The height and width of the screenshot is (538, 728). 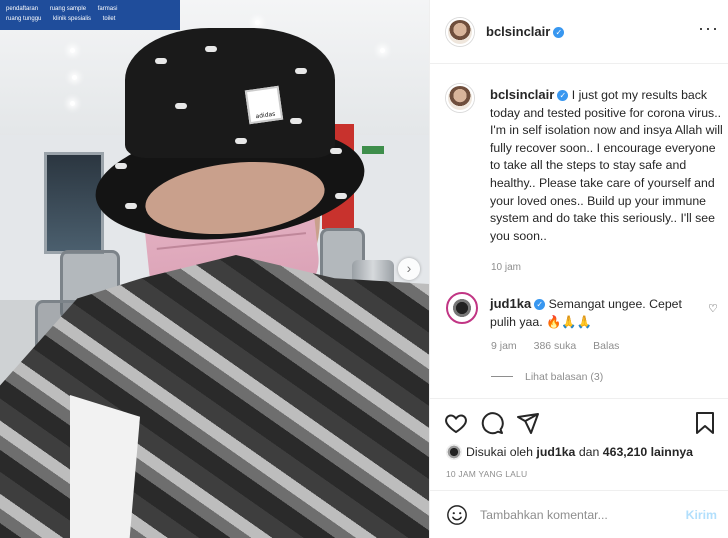 I want to click on comment-meta: 9 jam 386 suka Balas, so click(x=562, y=346).